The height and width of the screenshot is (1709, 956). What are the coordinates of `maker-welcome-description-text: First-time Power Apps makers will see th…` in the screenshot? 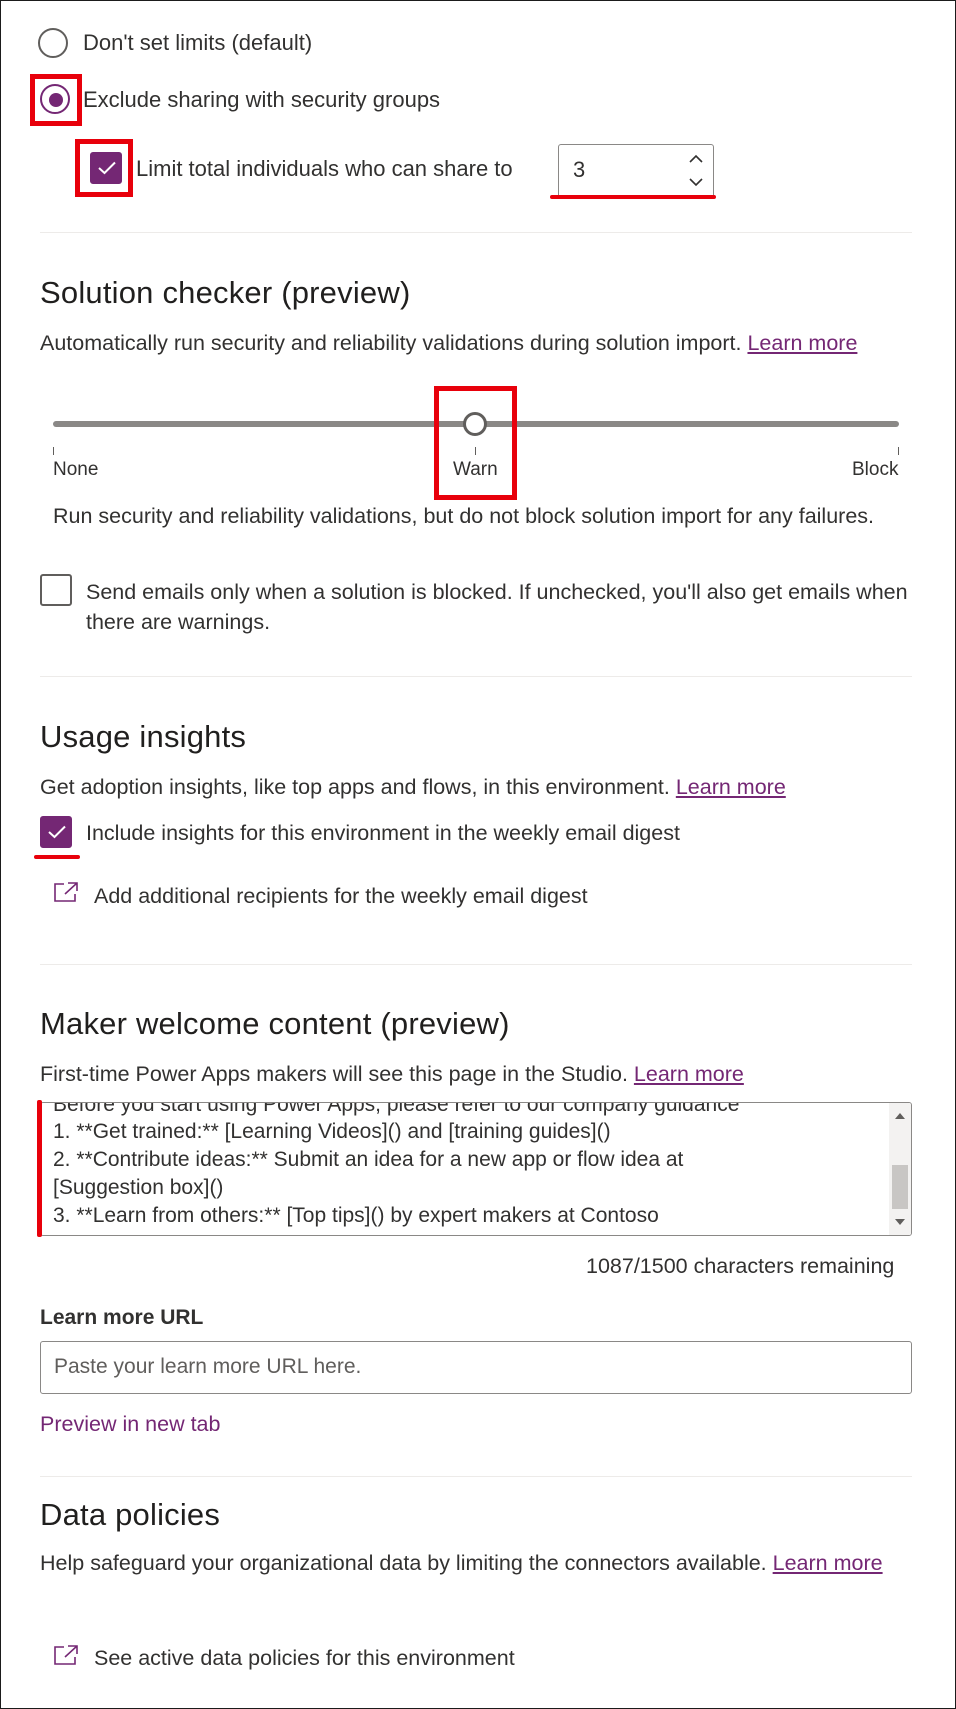 It's located at (334, 1074).